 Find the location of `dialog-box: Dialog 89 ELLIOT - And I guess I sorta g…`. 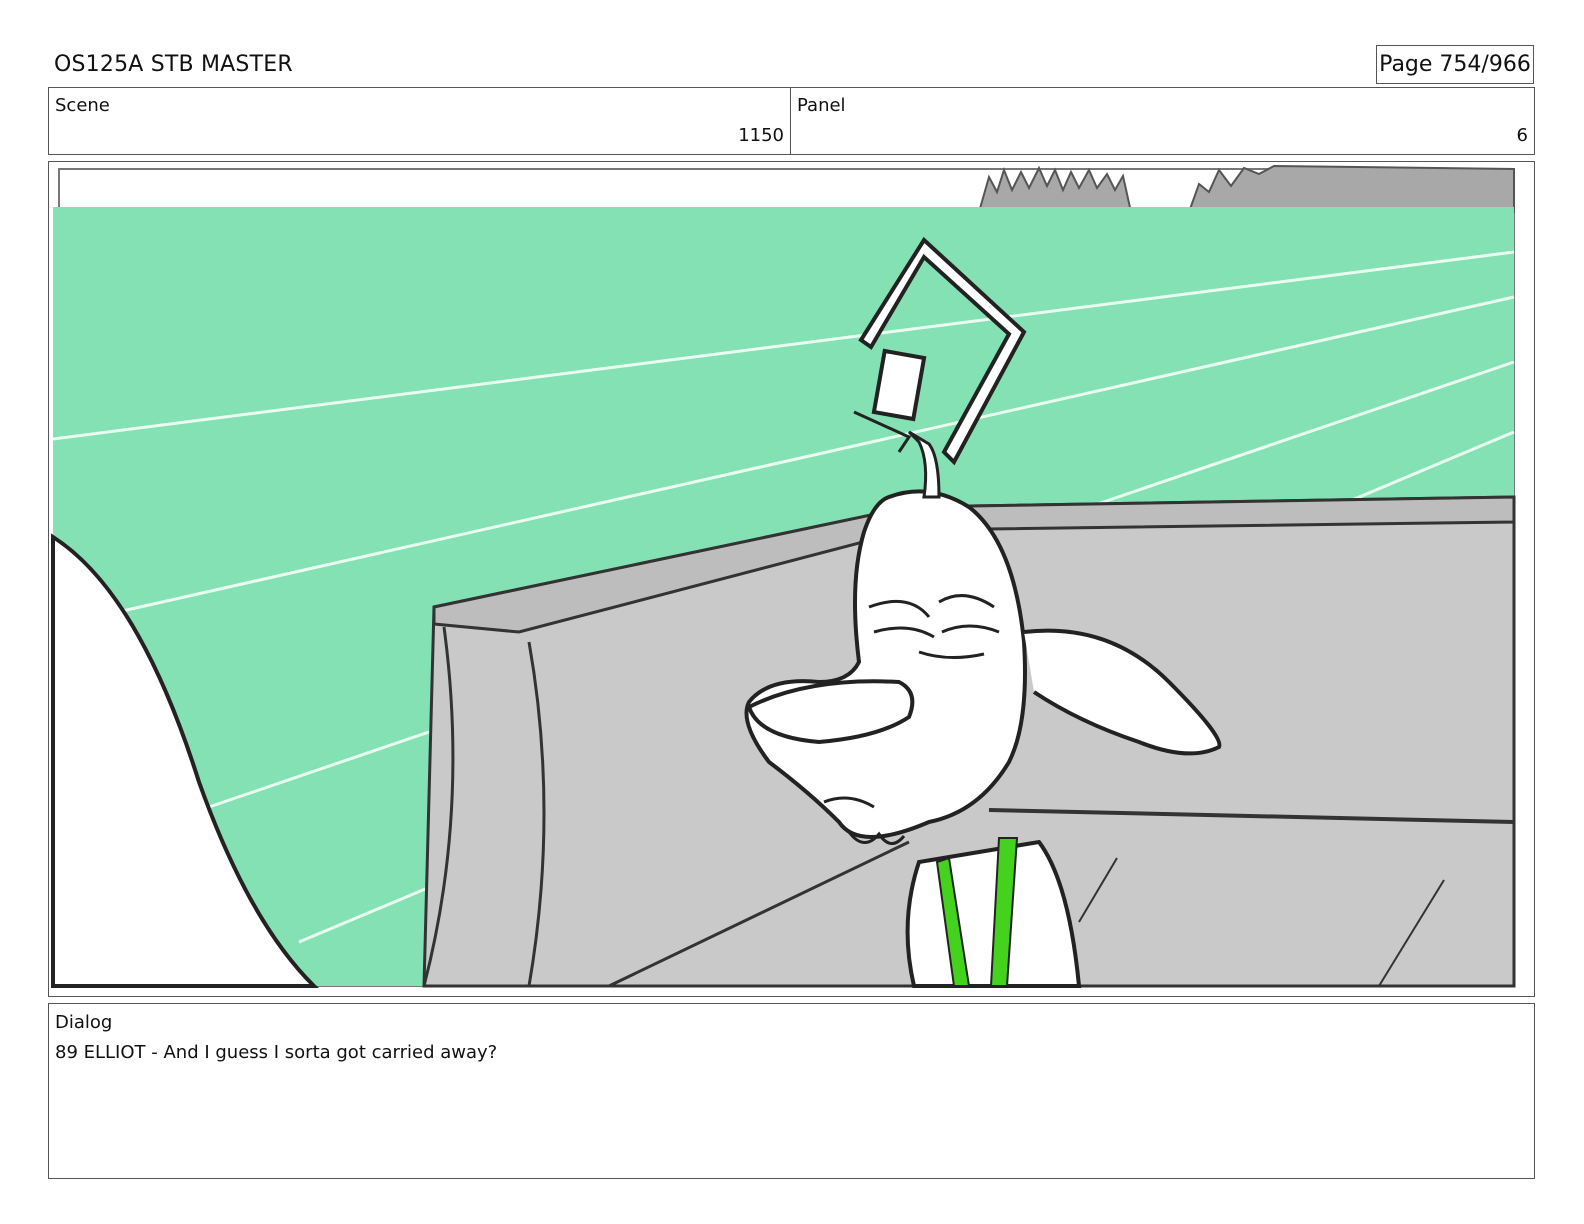

dialog-box: Dialog 89 ELLIOT - And I guess I sorta g… is located at coordinates (791, 1091).